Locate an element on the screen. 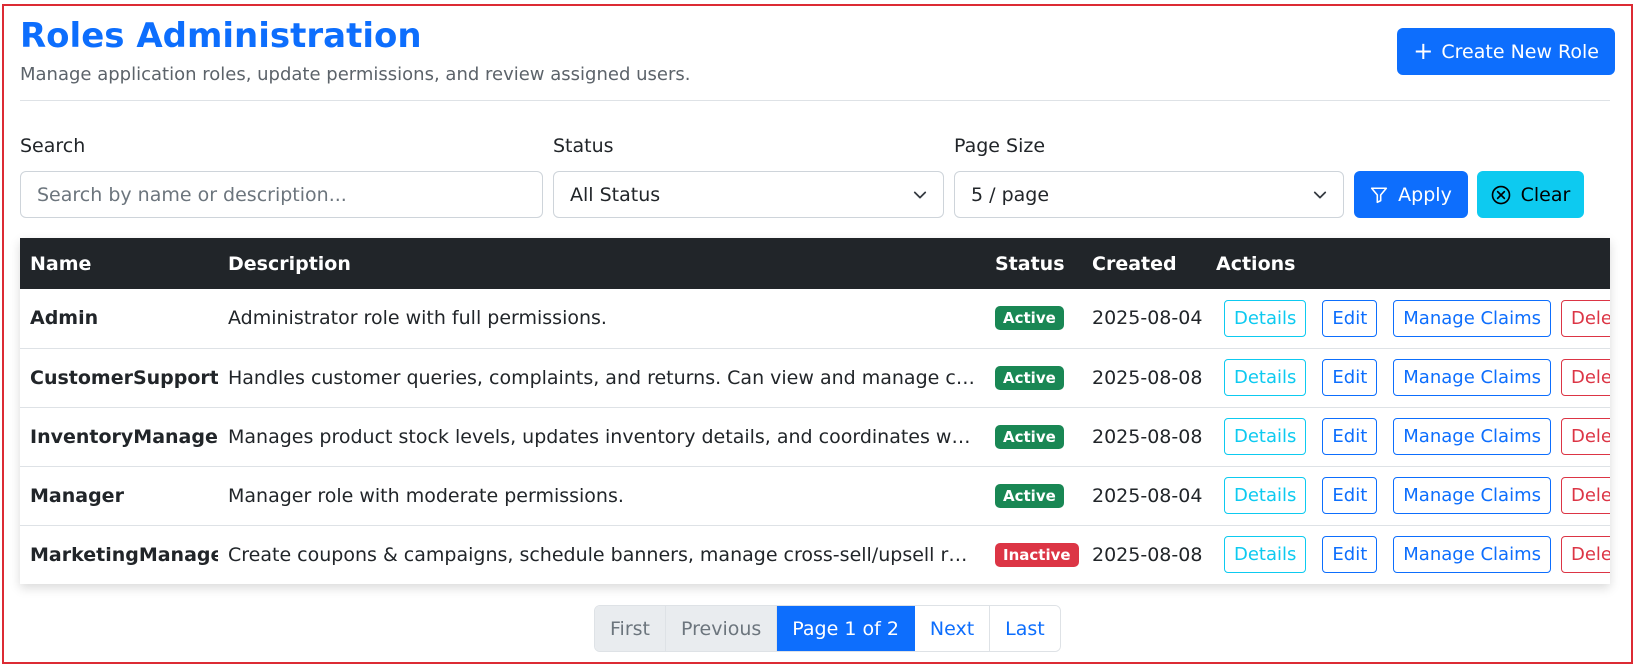 The height and width of the screenshot is (667, 1635). header-divider is located at coordinates (815, 100).